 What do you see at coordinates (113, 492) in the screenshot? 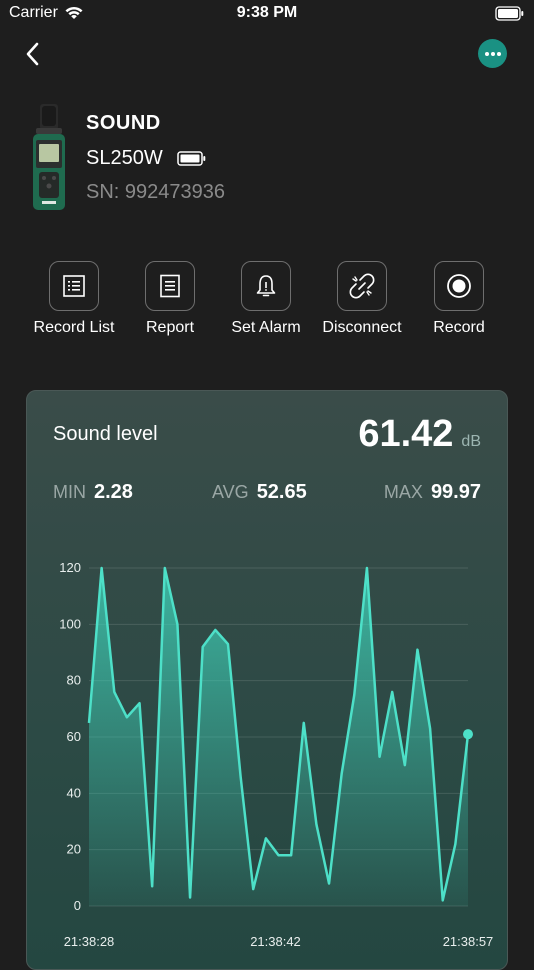
I see `min-value: 2.28` at bounding box center [113, 492].